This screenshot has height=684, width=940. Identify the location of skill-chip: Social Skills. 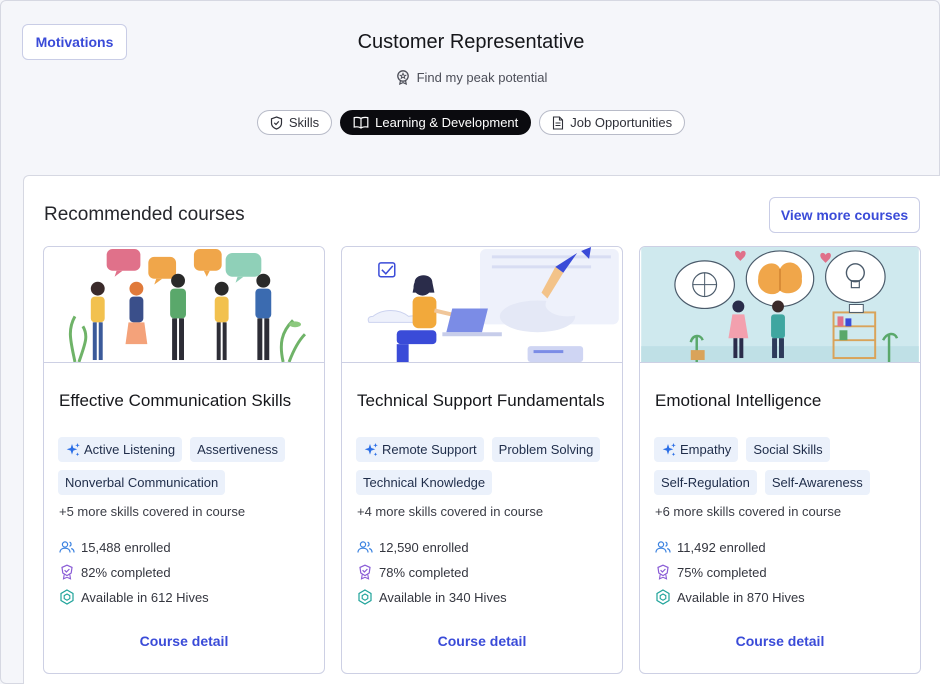
(788, 449).